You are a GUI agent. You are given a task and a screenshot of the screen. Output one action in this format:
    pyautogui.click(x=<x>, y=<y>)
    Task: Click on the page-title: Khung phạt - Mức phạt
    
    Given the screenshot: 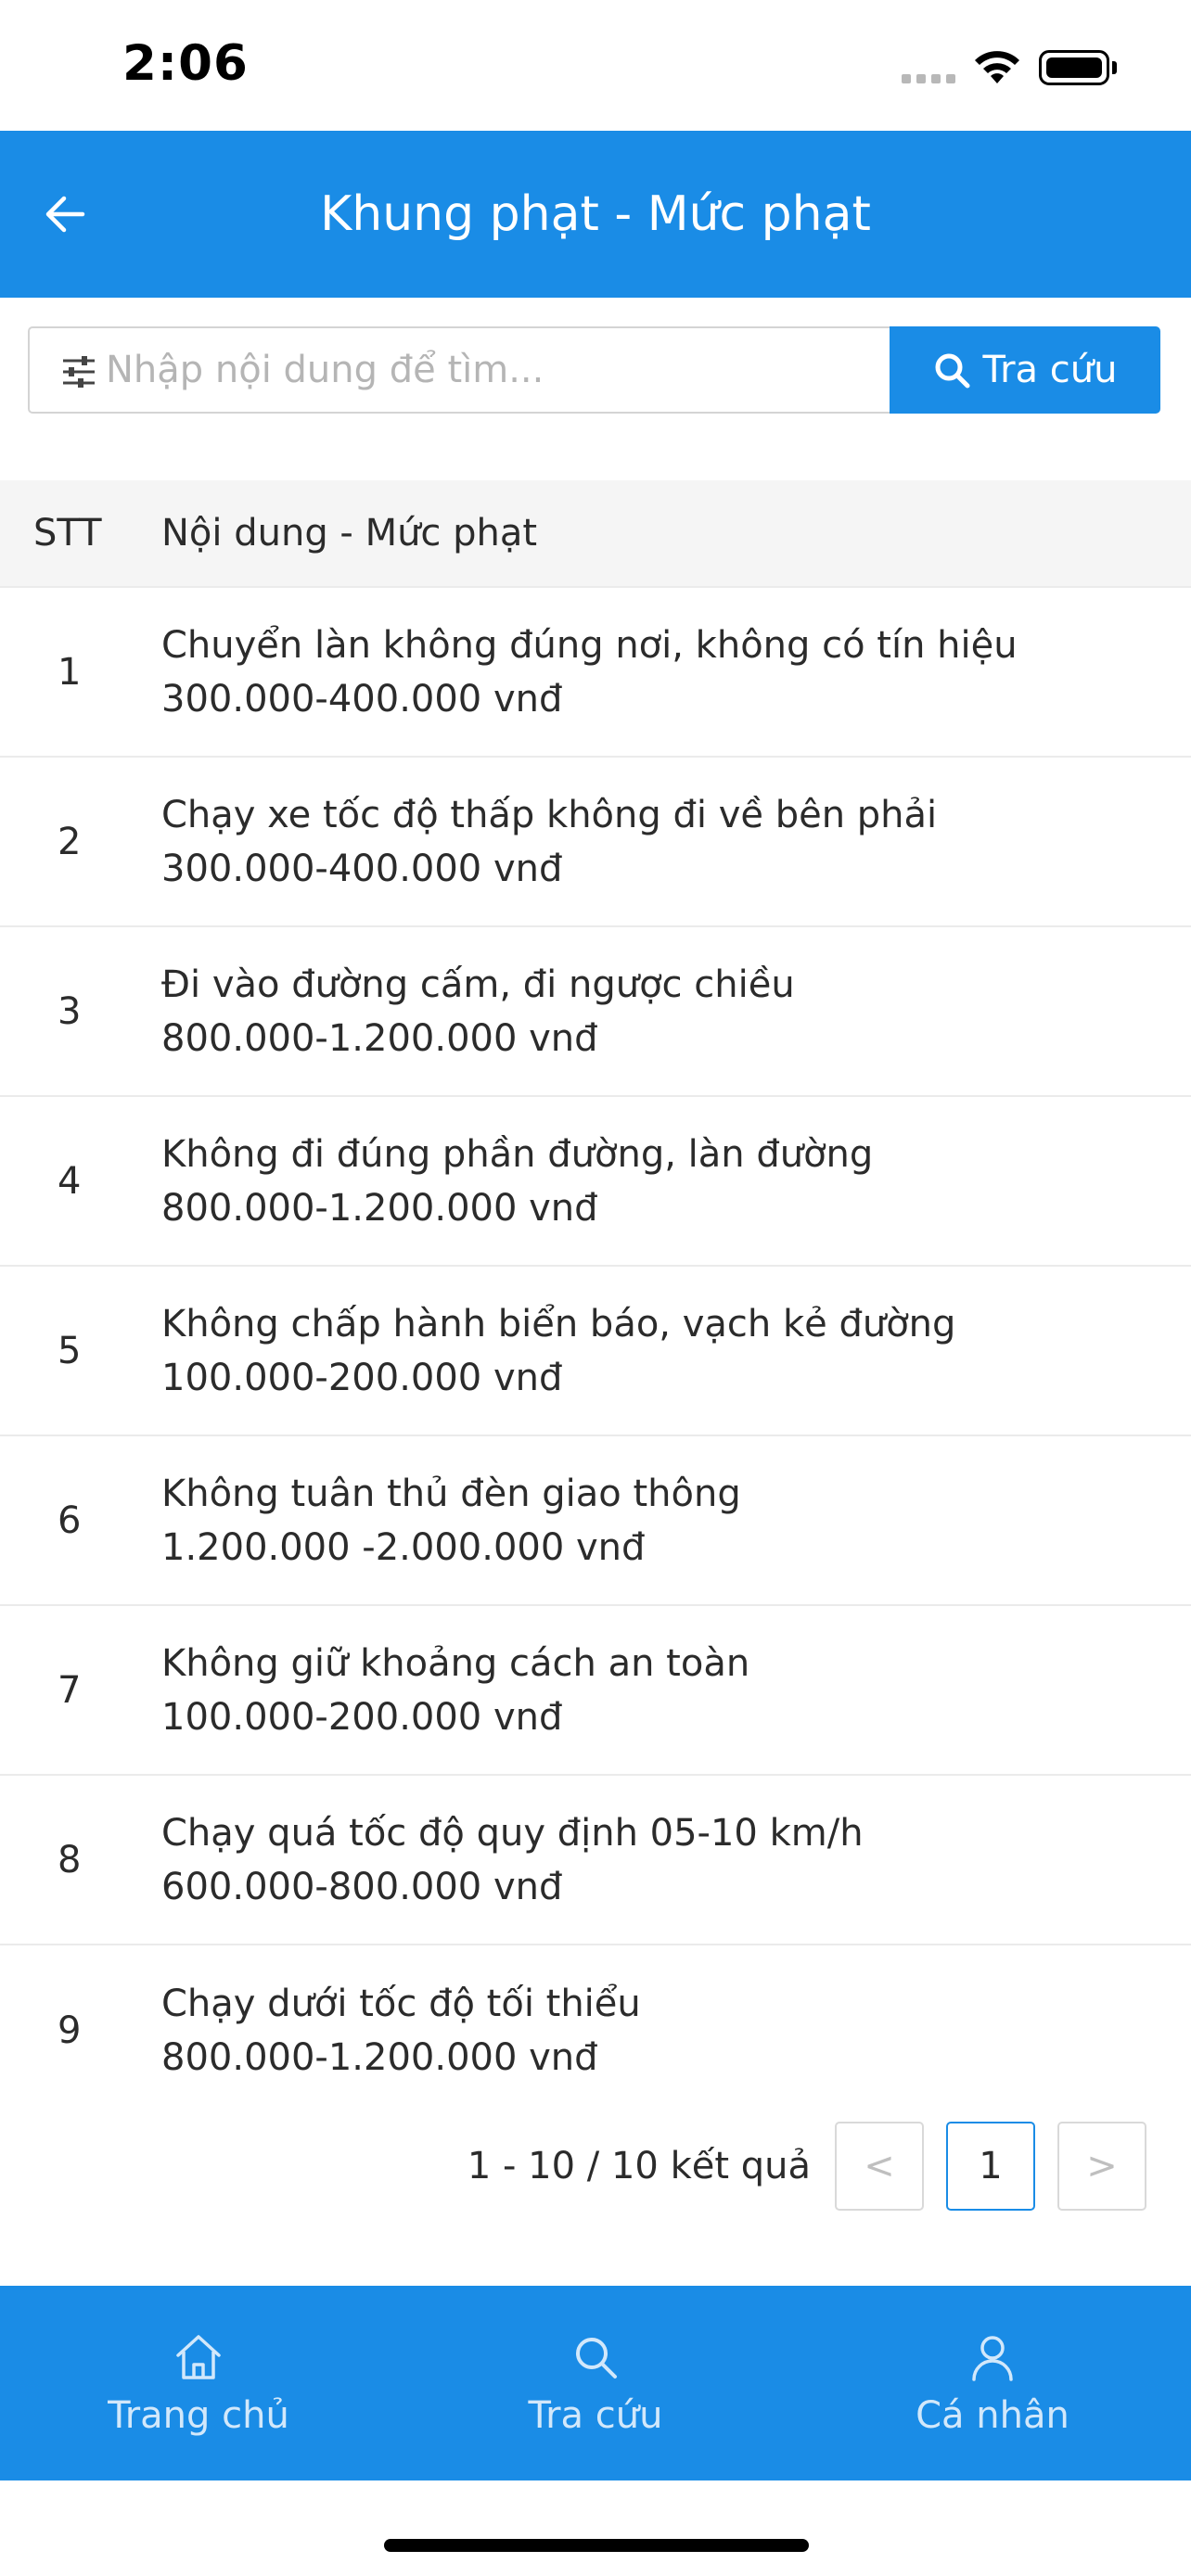 What is the action you would take?
    pyautogui.click(x=595, y=214)
    